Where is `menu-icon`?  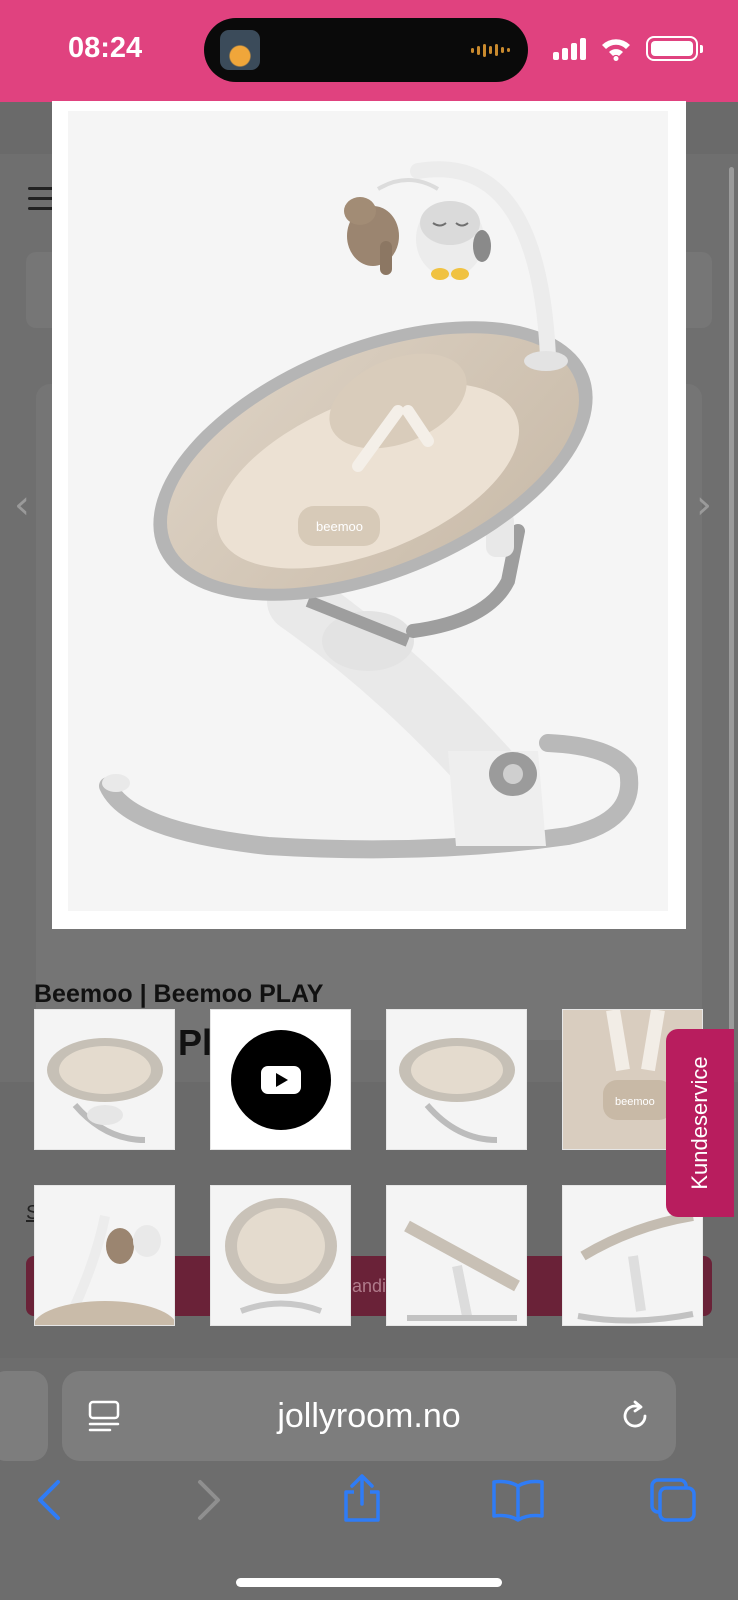 menu-icon is located at coordinates (41, 202).